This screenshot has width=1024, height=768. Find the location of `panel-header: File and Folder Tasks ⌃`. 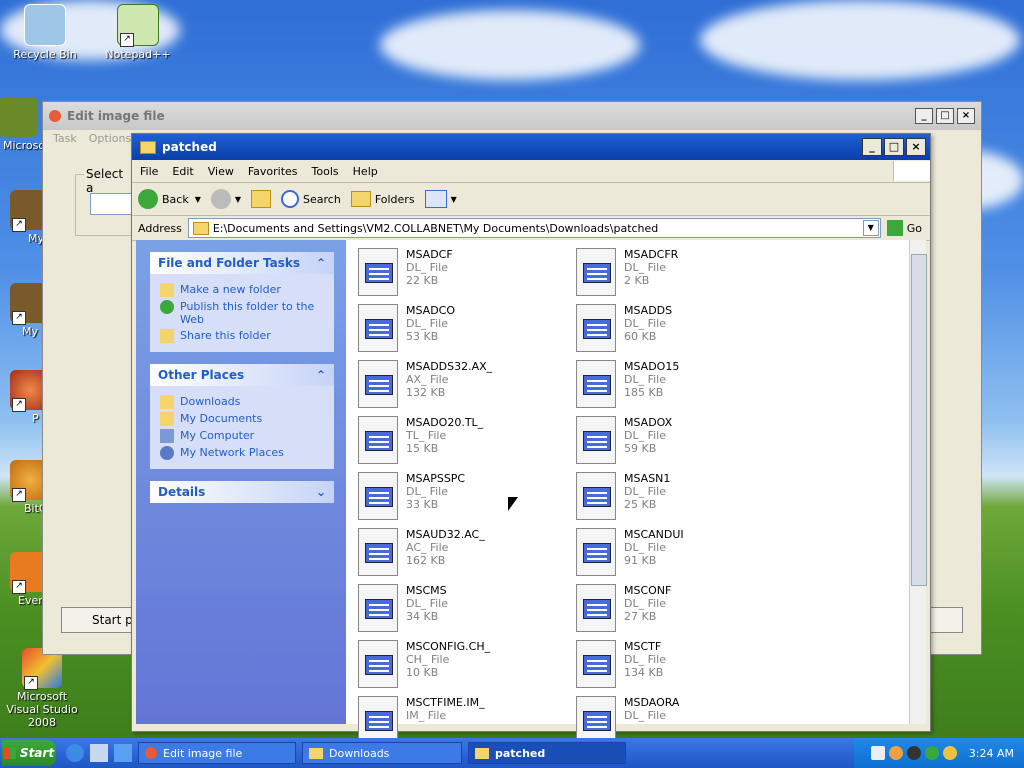

panel-header: File and Folder Tasks ⌃ is located at coordinates (242, 263).